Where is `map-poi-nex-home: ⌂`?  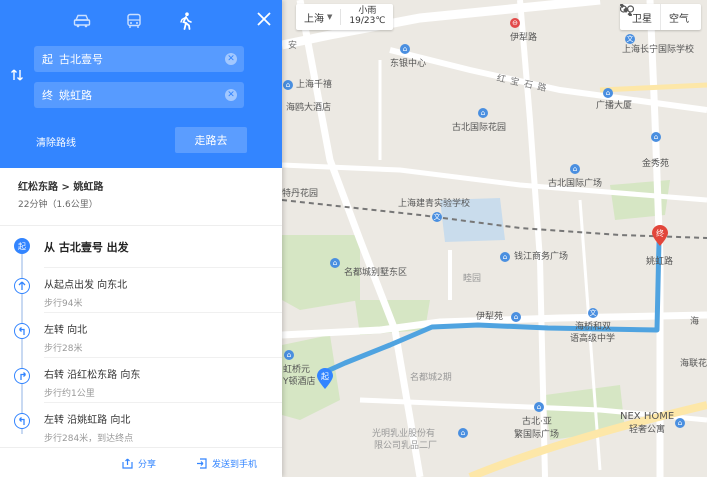
map-poi-nex-home: ⌂ is located at coordinates (680, 423).